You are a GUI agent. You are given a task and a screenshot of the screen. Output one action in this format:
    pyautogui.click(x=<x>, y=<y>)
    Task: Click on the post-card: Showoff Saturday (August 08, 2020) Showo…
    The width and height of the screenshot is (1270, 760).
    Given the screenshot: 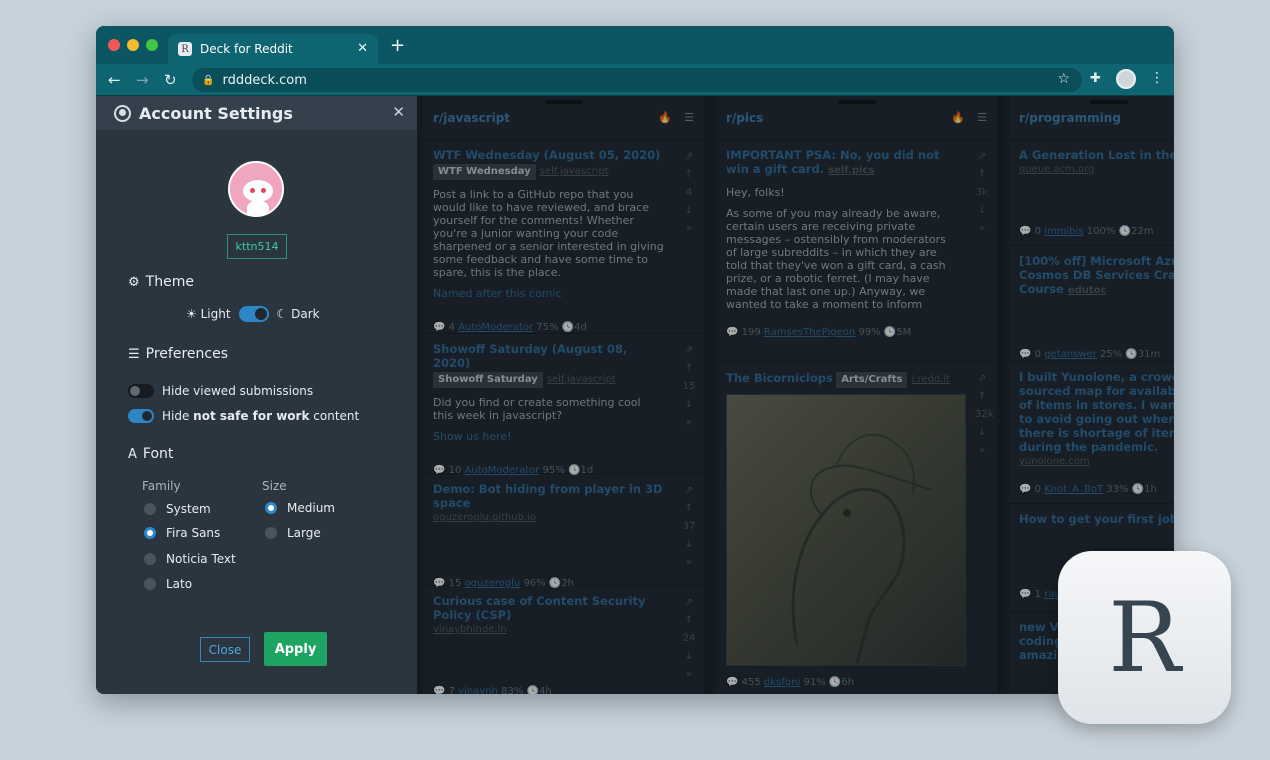 What is the action you would take?
    pyautogui.click(x=563, y=405)
    